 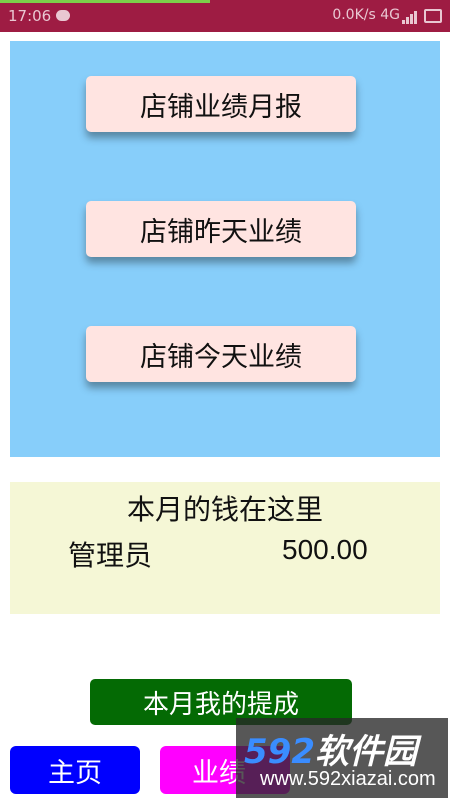 What do you see at coordinates (366, 15) in the screenshot?
I see `network-speed: 0.0K/s 4G` at bounding box center [366, 15].